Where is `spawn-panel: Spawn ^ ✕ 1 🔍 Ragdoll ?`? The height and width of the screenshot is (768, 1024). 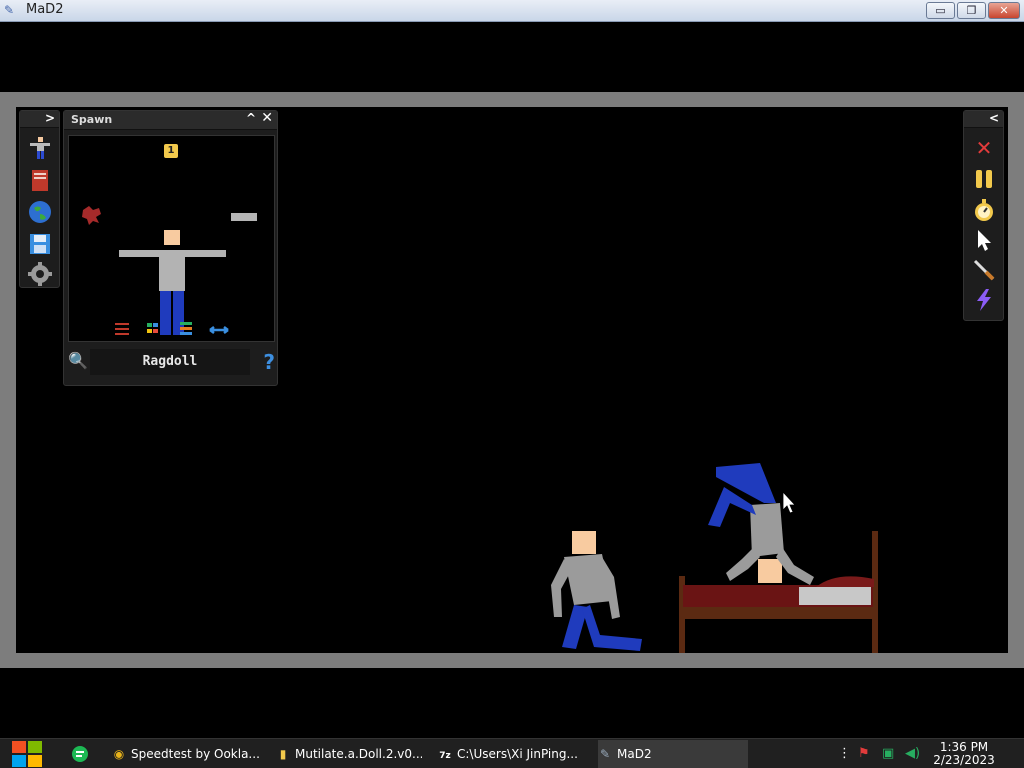
spawn-panel: Spawn ^ ✕ 1 🔍 Ragdoll ? is located at coordinates (170, 248).